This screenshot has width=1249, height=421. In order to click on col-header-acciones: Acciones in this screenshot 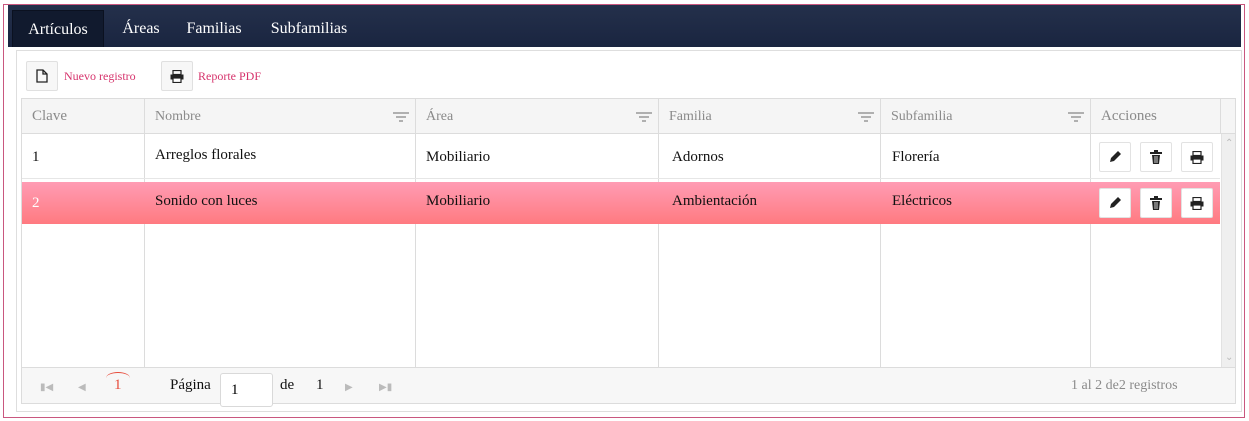, I will do `click(1156, 116)`.